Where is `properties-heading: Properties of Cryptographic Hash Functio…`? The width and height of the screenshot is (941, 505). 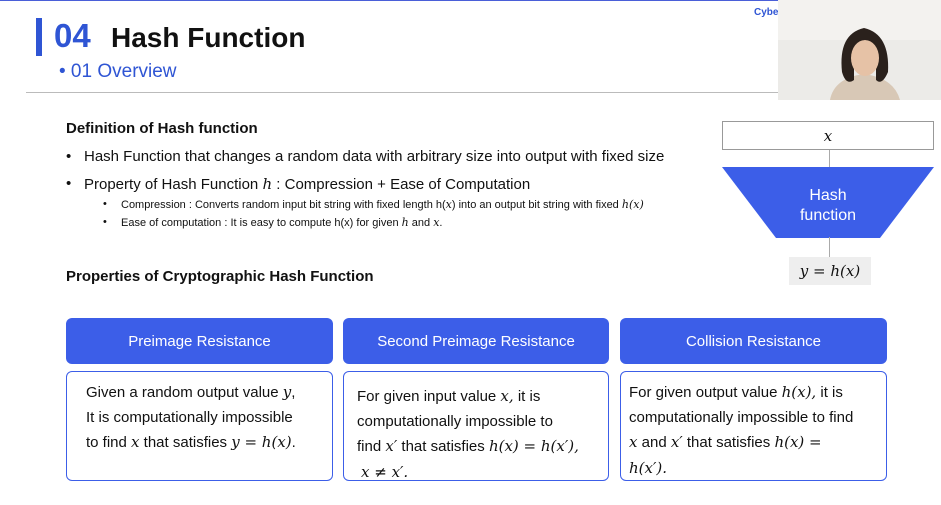 properties-heading: Properties of Cryptographic Hash Functio… is located at coordinates (220, 276).